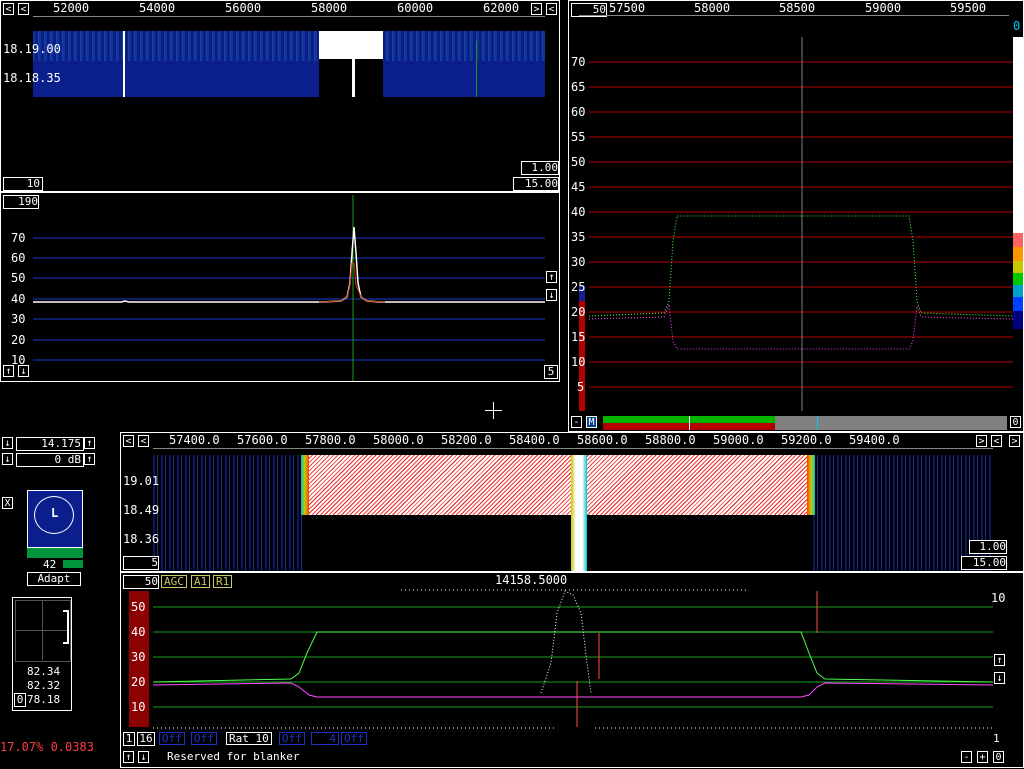 This screenshot has width=1024, height=769. I want to click on db-down-button: ↓, so click(7, 459).